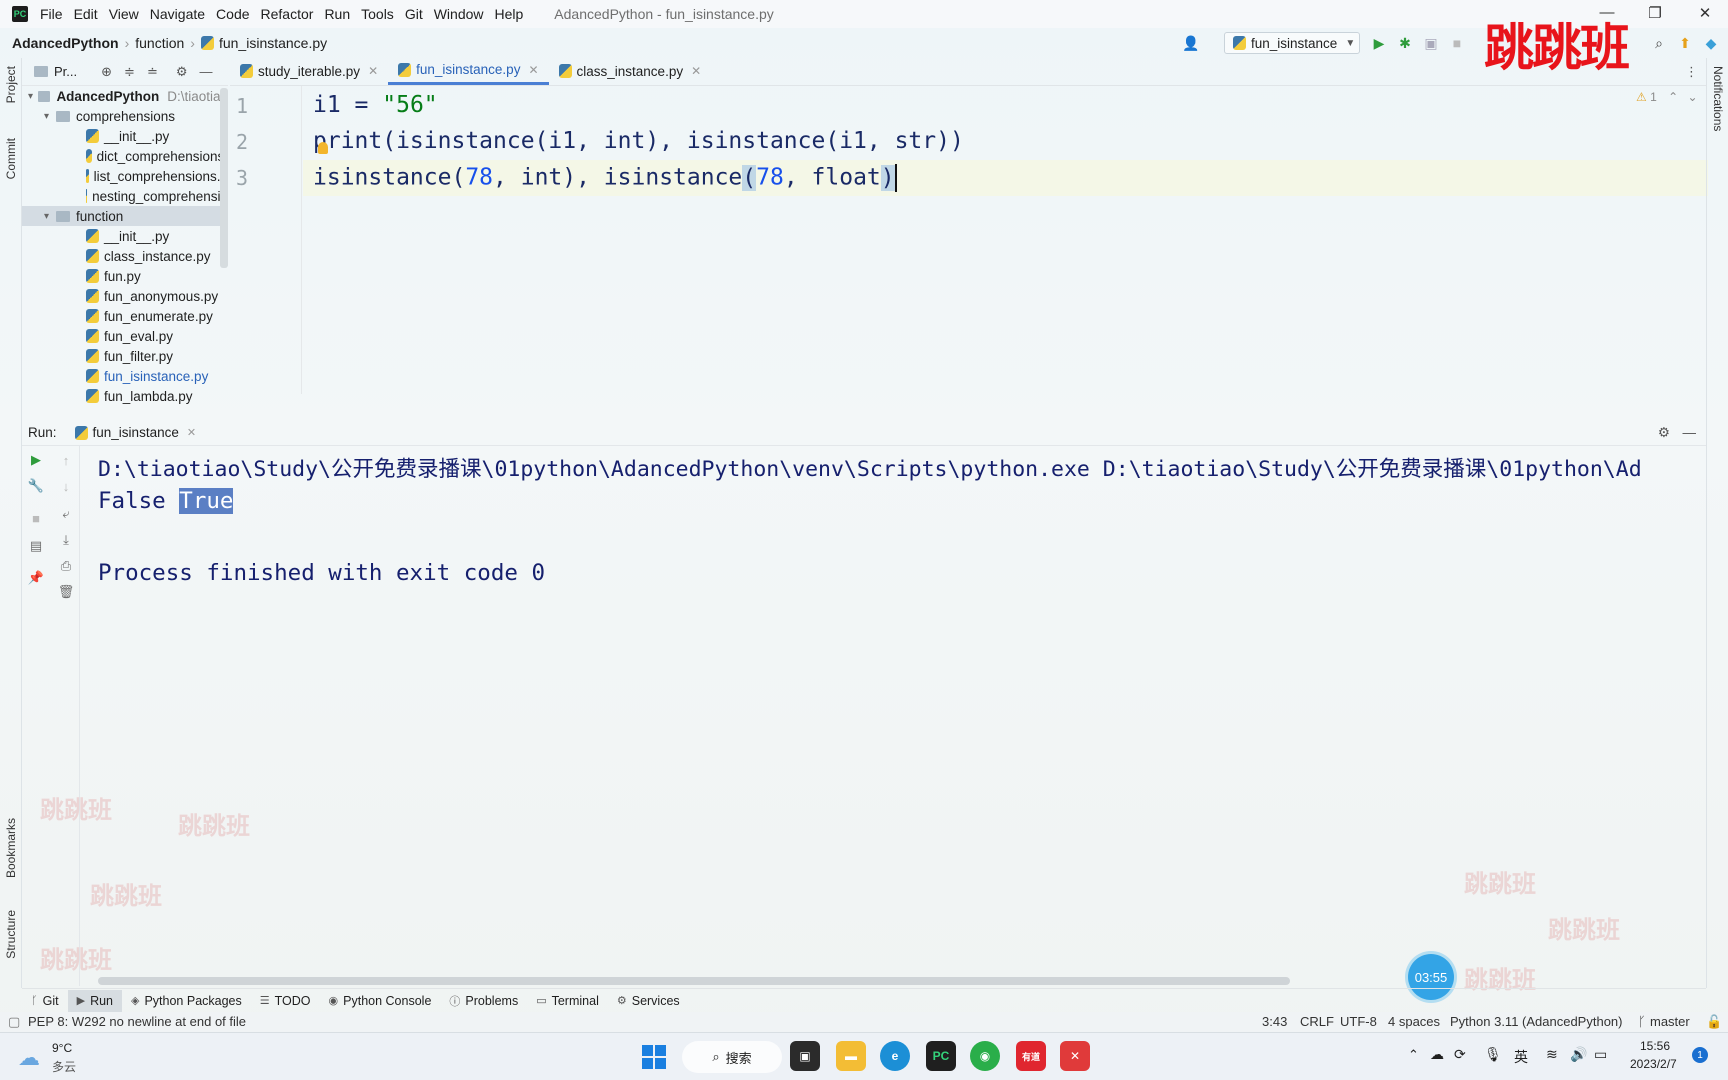 The image size is (1728, 1080). I want to click on search-everywhere-icon: ⌕, so click(1659, 43).